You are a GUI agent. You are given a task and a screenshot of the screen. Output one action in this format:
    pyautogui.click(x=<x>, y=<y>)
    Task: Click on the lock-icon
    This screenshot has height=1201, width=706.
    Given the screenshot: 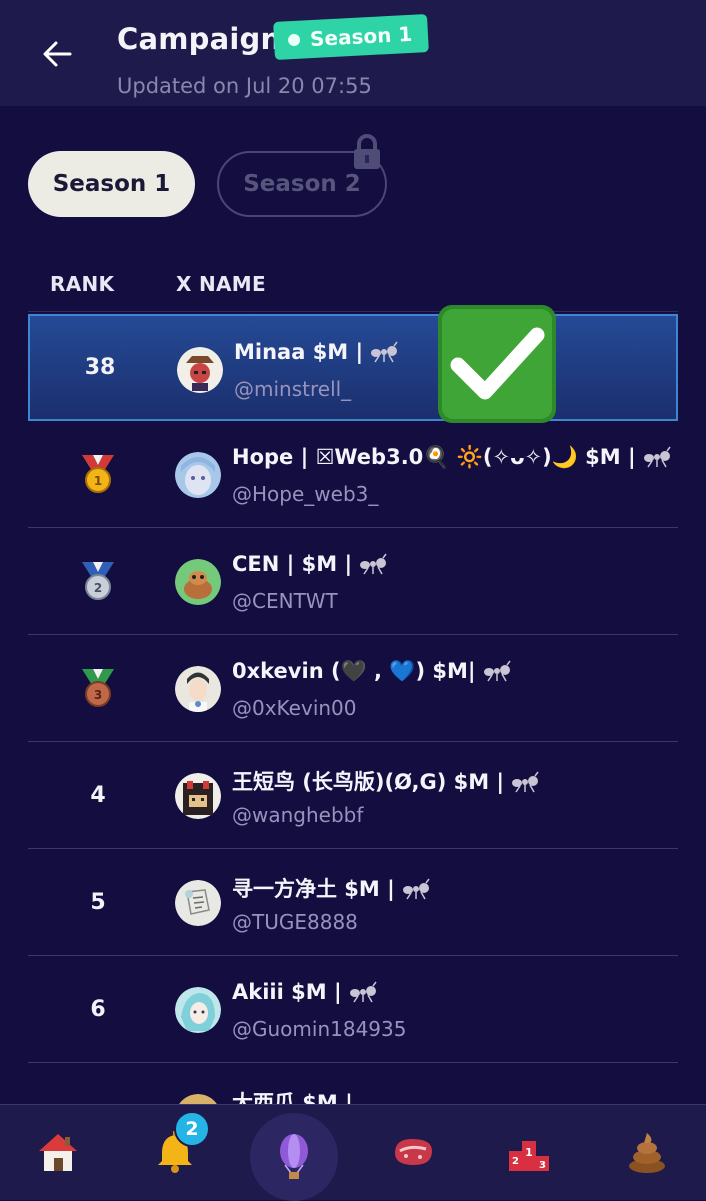 What is the action you would take?
    pyautogui.click(x=367, y=151)
    